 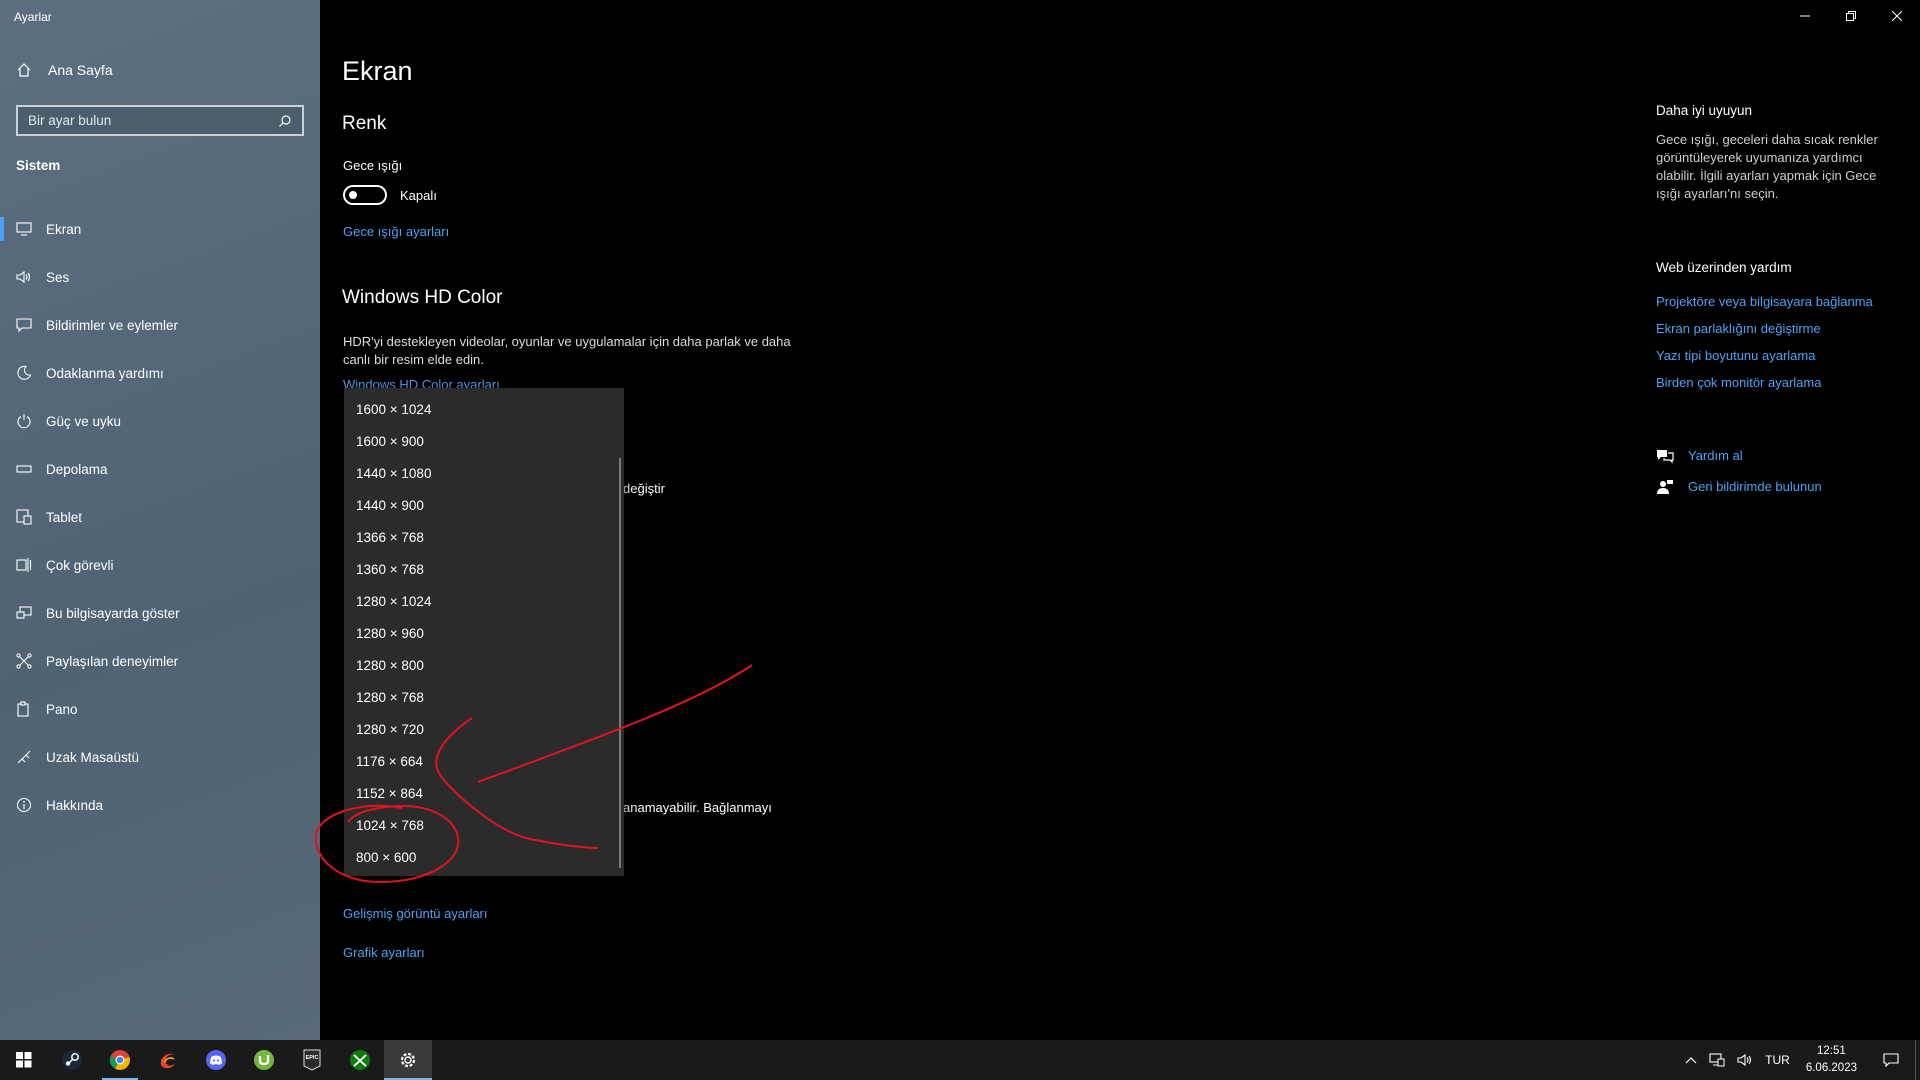 What do you see at coordinates (484, 410) in the screenshot?
I see `resolution-option: 1600 × 1024` at bounding box center [484, 410].